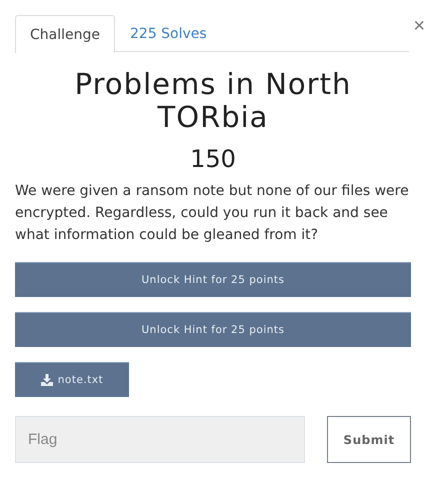 The height and width of the screenshot is (492, 433). Describe the element at coordinates (46, 380) in the screenshot. I see `download-icon` at that location.